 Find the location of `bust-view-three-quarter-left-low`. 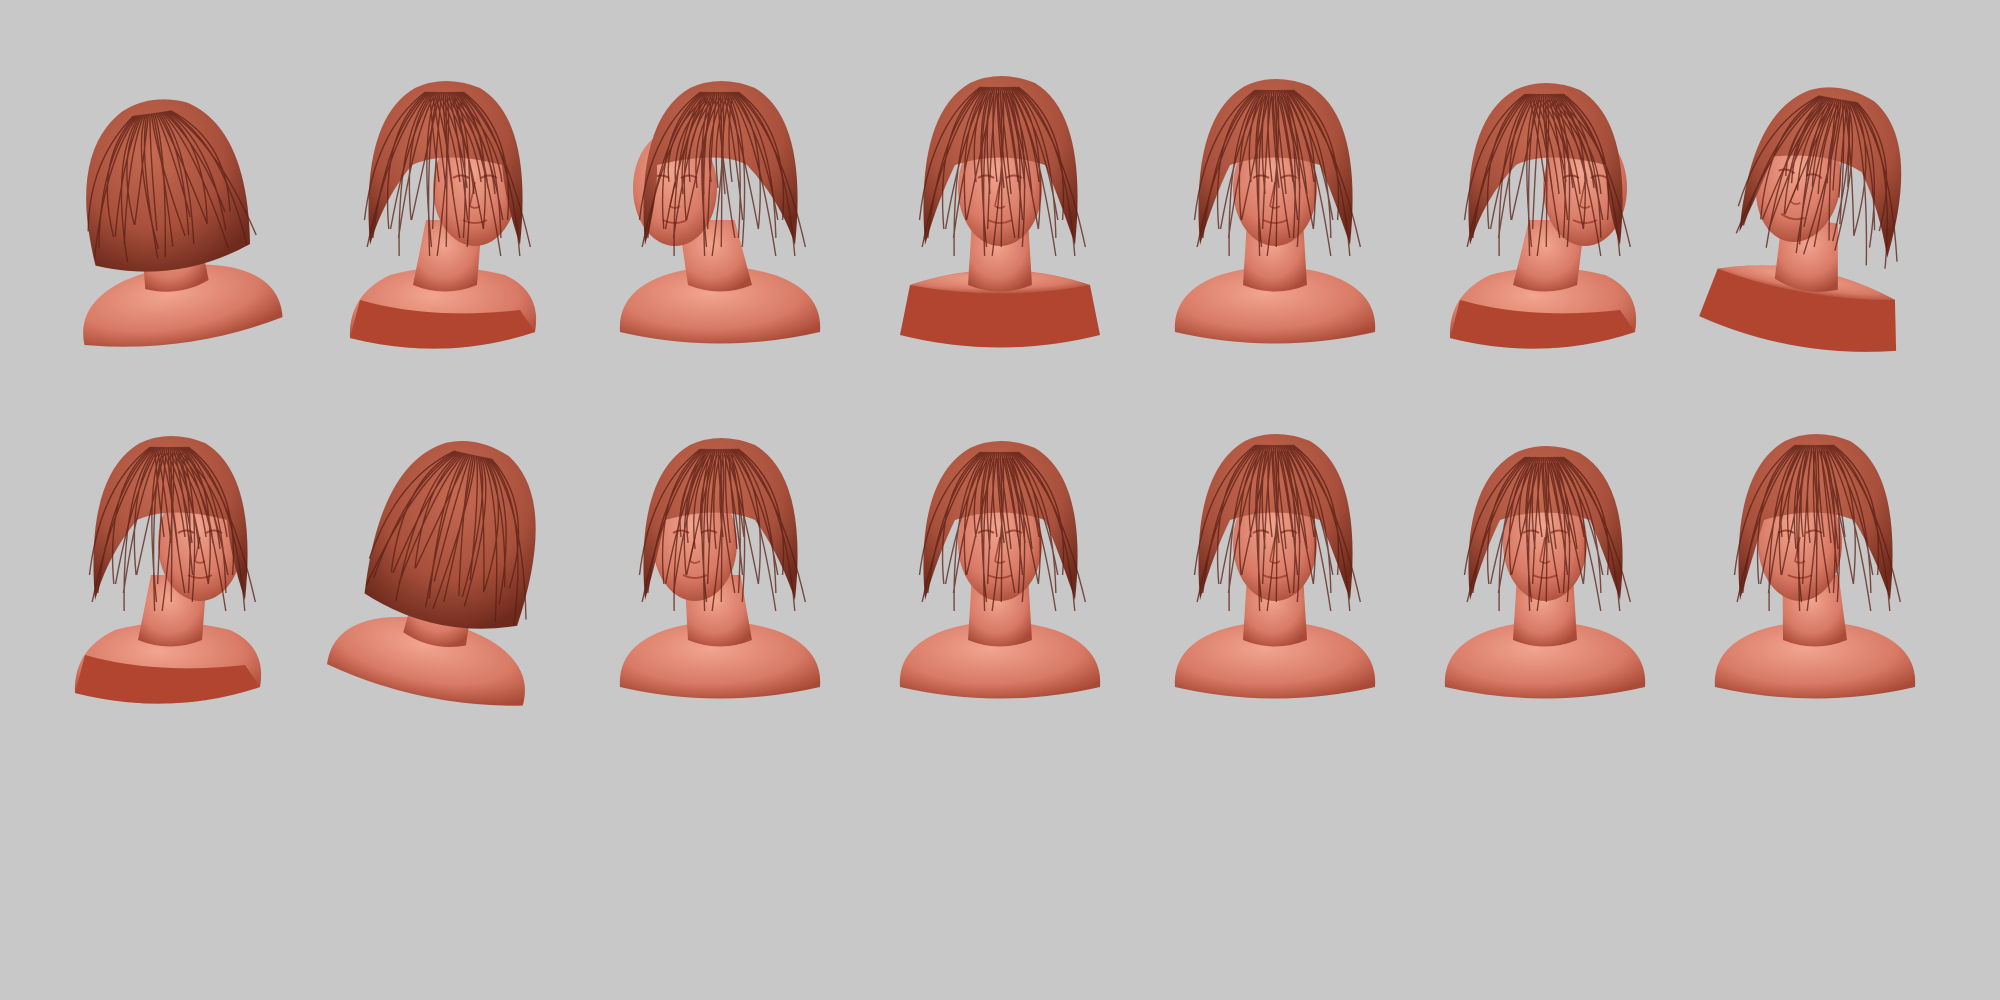

bust-view-three-quarter-left-low is located at coordinates (1815, 590).